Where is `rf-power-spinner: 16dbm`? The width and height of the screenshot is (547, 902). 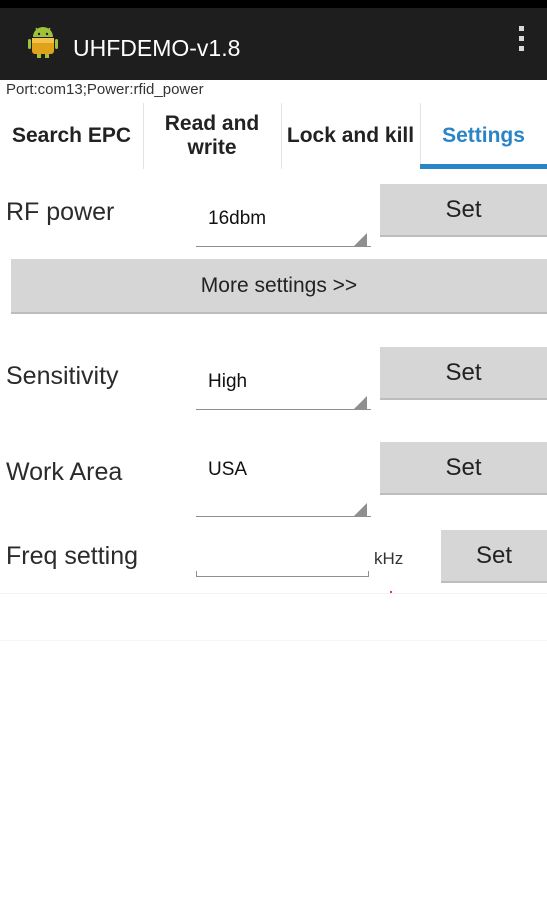
rf-power-spinner: 16dbm is located at coordinates (283, 224).